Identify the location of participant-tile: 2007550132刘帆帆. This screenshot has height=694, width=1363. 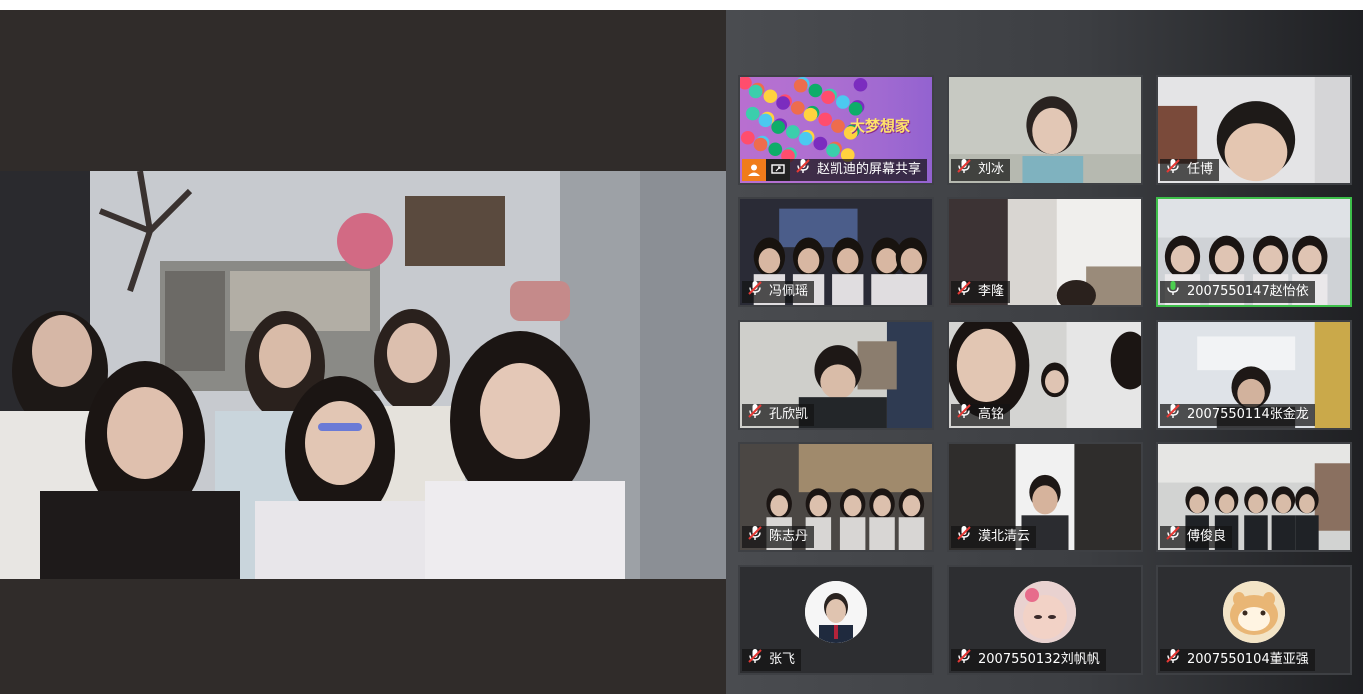
(1045, 620).